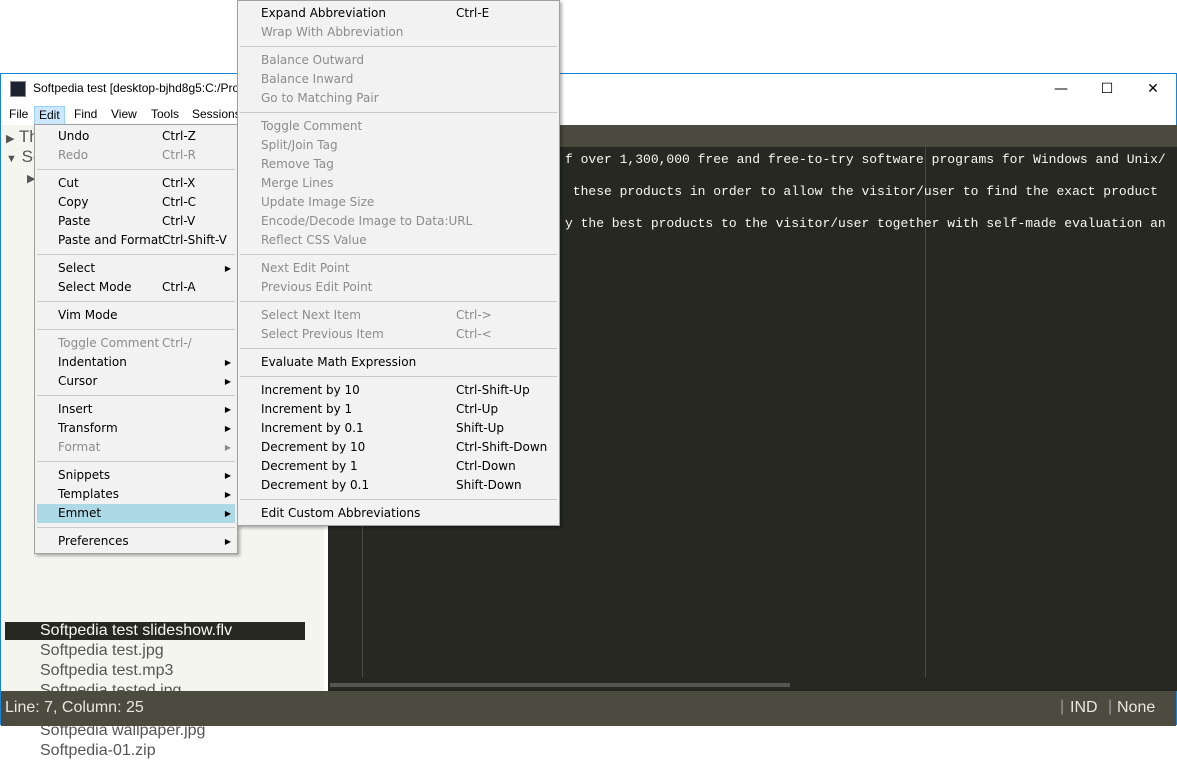  What do you see at coordinates (398, 485) in the screenshot?
I see `menu-item-decrement-by-0-1: Decrement by 0.1 Shift-Down` at bounding box center [398, 485].